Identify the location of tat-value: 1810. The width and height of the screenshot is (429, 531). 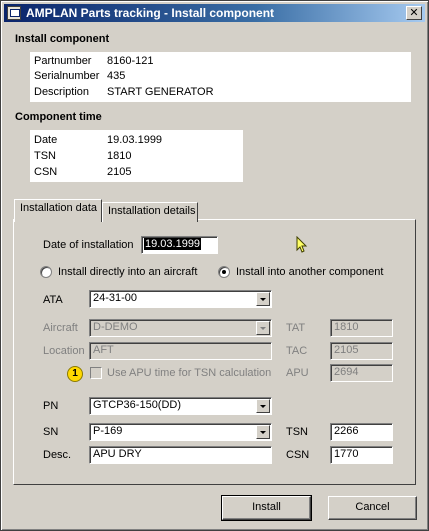
(346, 327).